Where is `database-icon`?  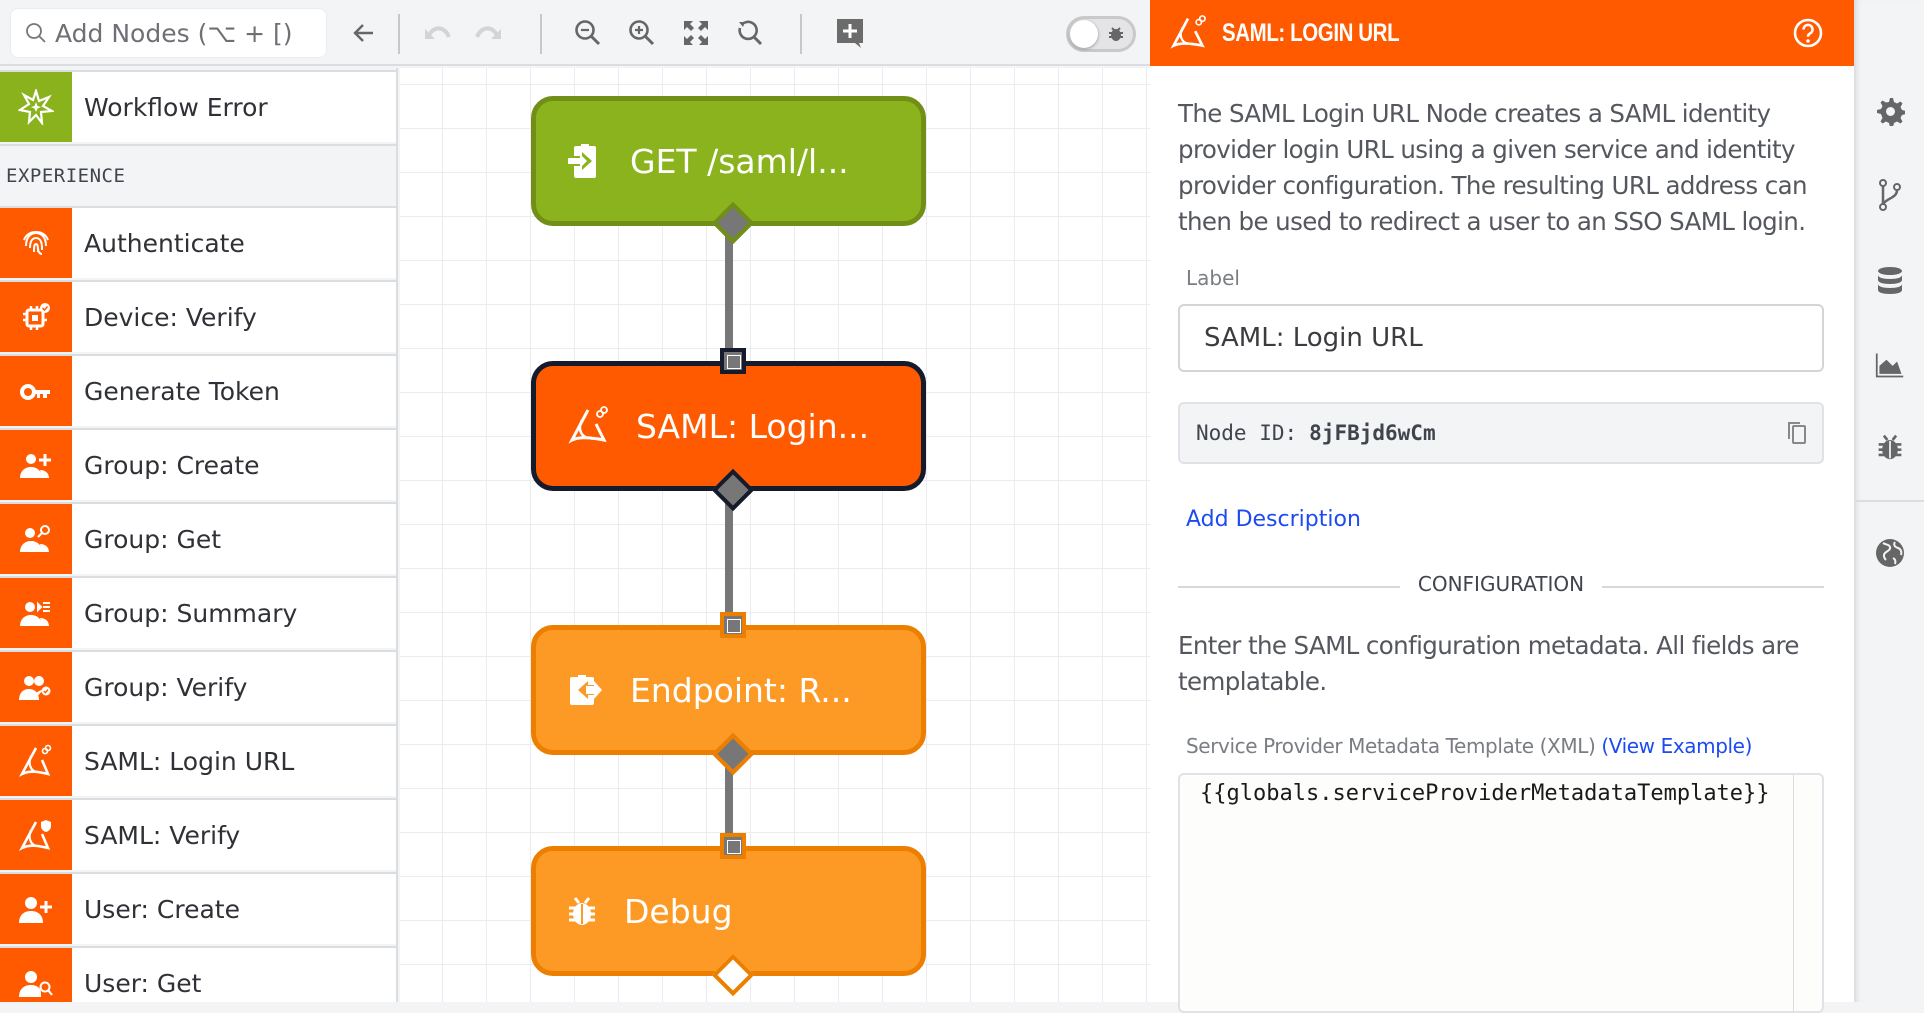
database-icon is located at coordinates (1890, 280).